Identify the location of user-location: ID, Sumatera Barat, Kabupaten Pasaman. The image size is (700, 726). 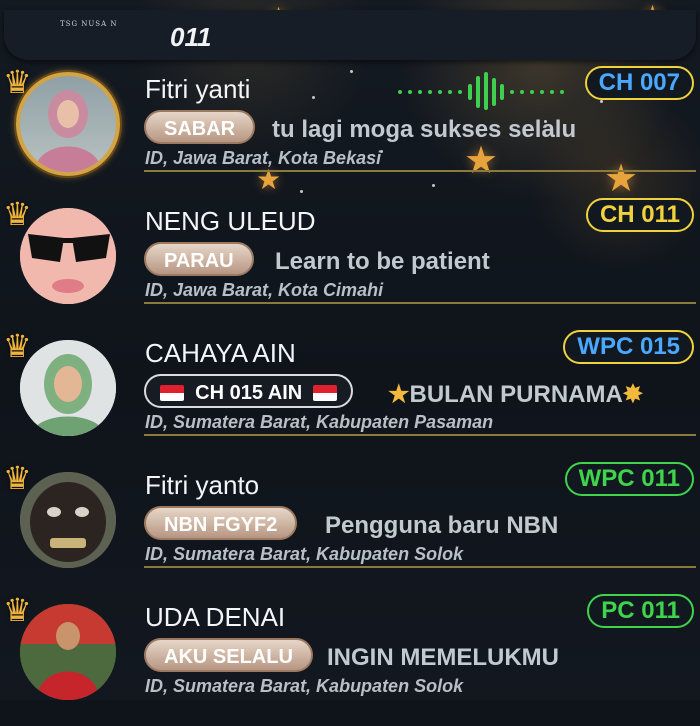
(319, 422).